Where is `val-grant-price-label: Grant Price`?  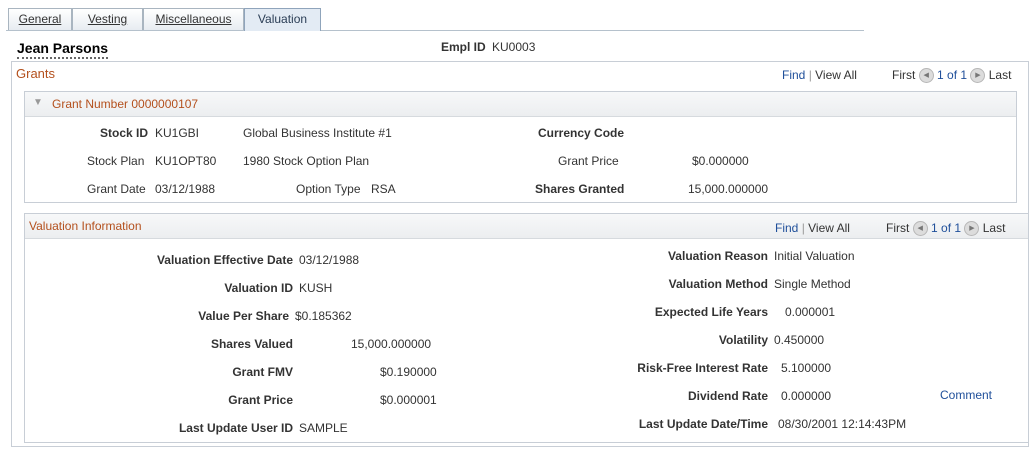
val-grant-price-label: Grant Price is located at coordinates (260, 400).